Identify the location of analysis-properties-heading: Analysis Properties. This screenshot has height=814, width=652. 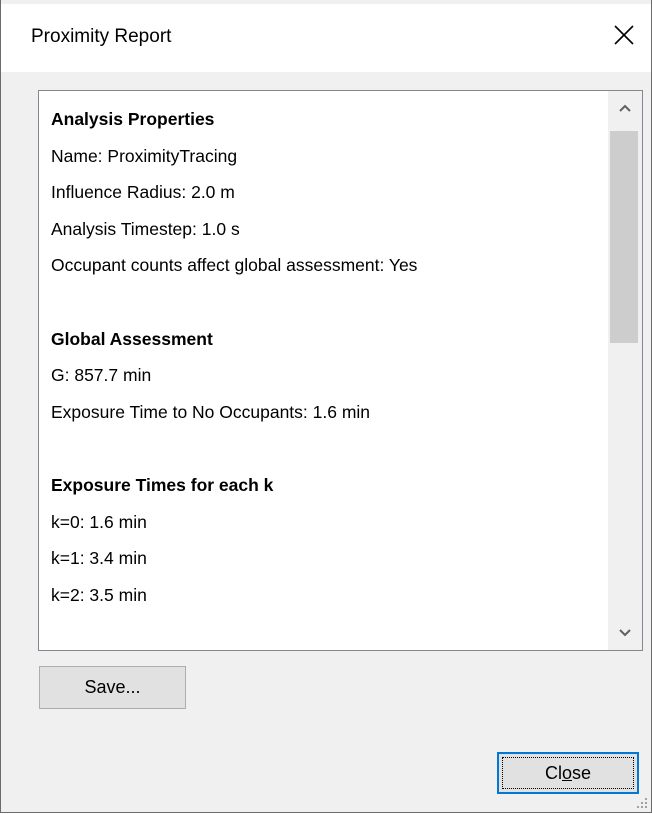
(133, 119).